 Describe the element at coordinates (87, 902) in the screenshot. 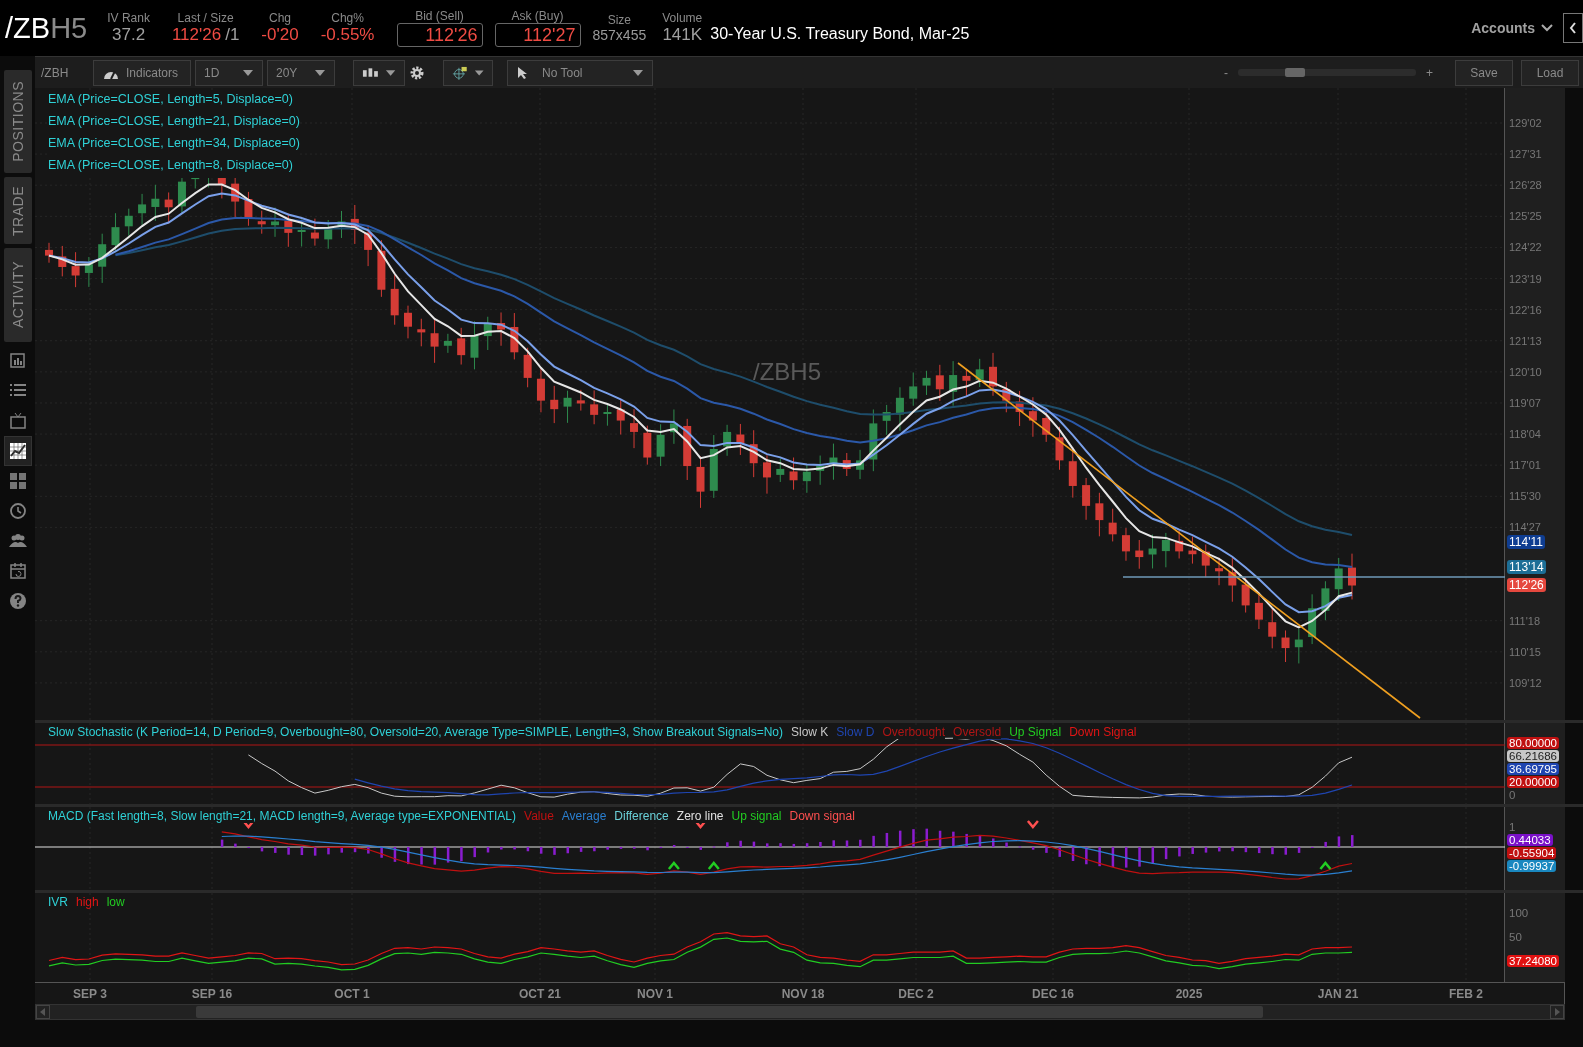

I see `legend-label: high` at that location.